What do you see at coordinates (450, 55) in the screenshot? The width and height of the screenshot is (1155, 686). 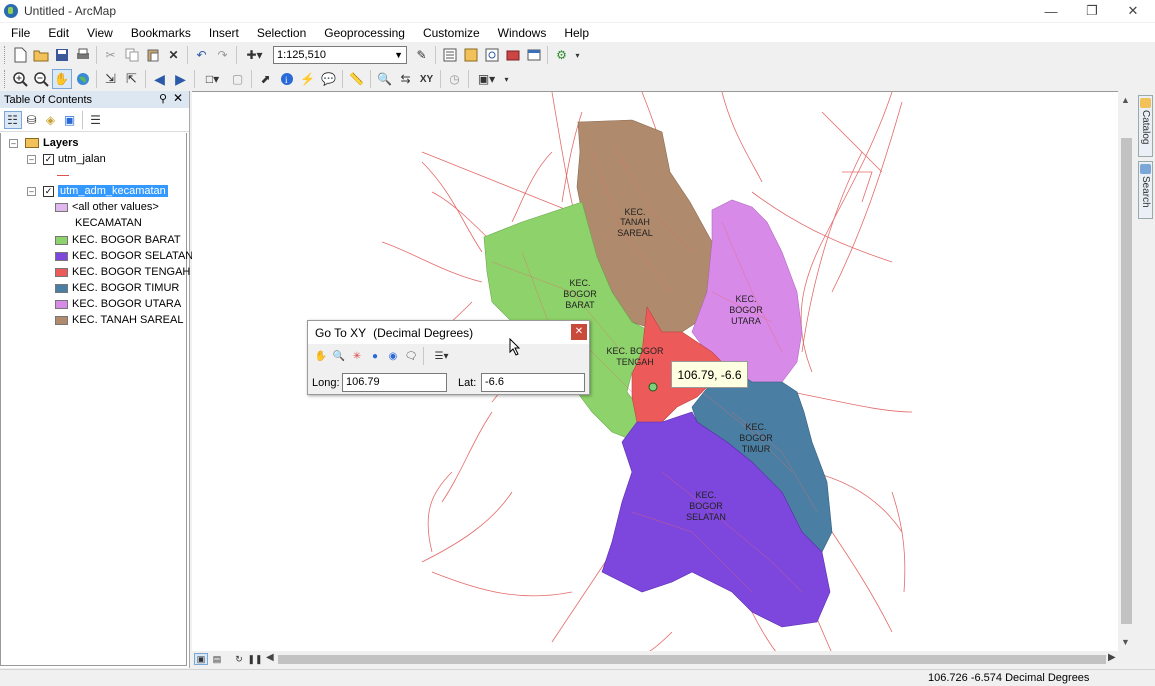 I see `toc-window-icon` at bounding box center [450, 55].